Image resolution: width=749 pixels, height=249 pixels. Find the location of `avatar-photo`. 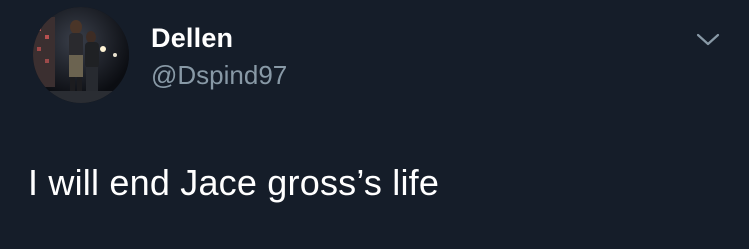

avatar-photo is located at coordinates (81, 55).